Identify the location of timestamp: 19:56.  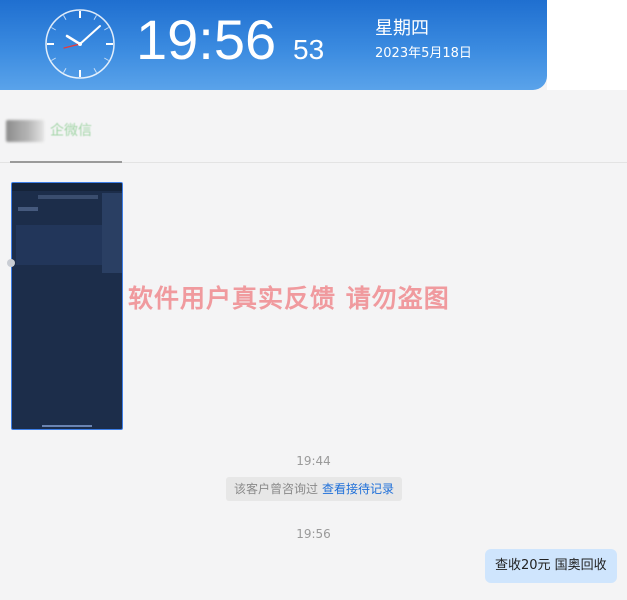
(313, 534).